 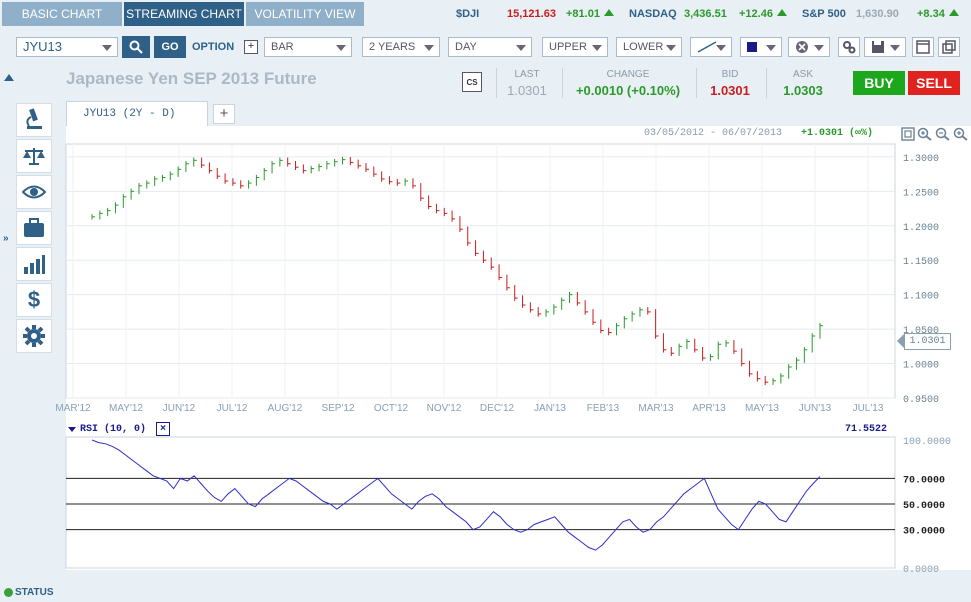 What do you see at coordinates (927, 442) in the screenshot?
I see `rsi-tick-label: 100.0000` at bounding box center [927, 442].